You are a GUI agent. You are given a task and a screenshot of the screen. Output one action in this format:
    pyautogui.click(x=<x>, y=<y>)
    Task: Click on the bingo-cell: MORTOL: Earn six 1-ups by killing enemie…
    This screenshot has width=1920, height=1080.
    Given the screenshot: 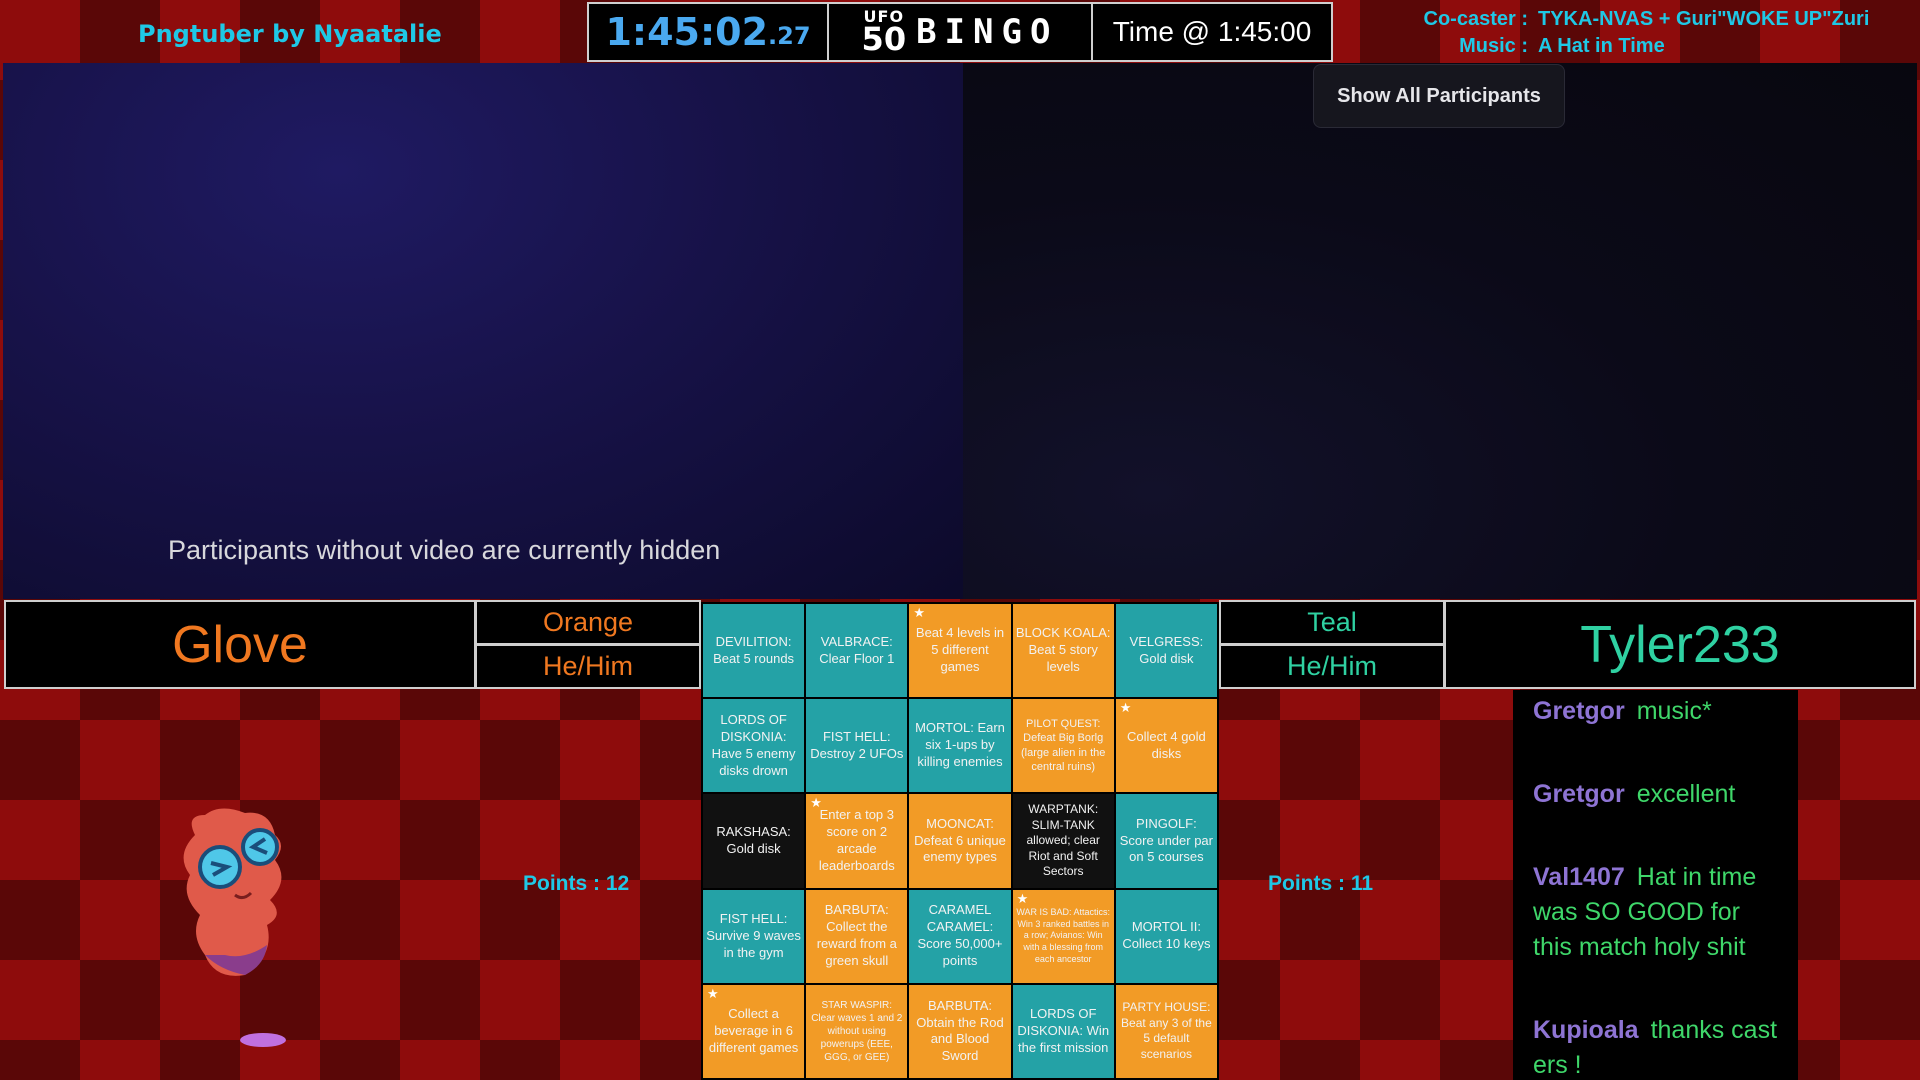 What is the action you would take?
    pyautogui.click(x=960, y=746)
    